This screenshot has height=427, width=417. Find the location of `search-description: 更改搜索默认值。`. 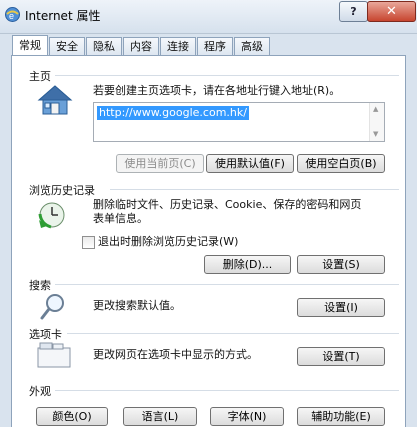

search-description: 更改搜索默认值。 is located at coordinates (137, 305).